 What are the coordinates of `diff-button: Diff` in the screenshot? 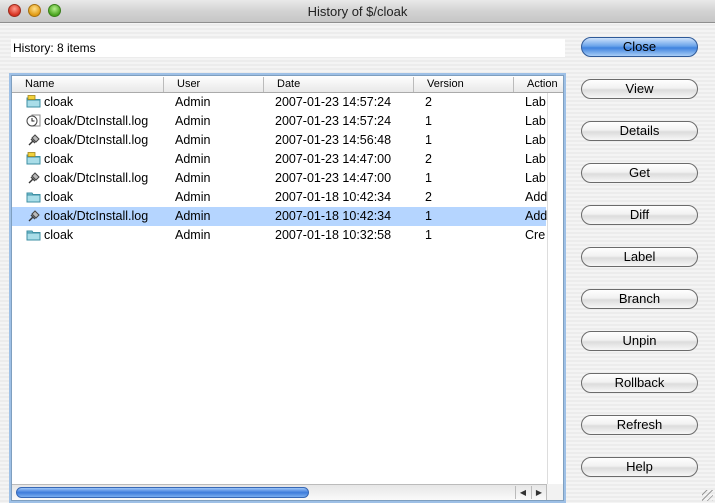 It's located at (639, 215).